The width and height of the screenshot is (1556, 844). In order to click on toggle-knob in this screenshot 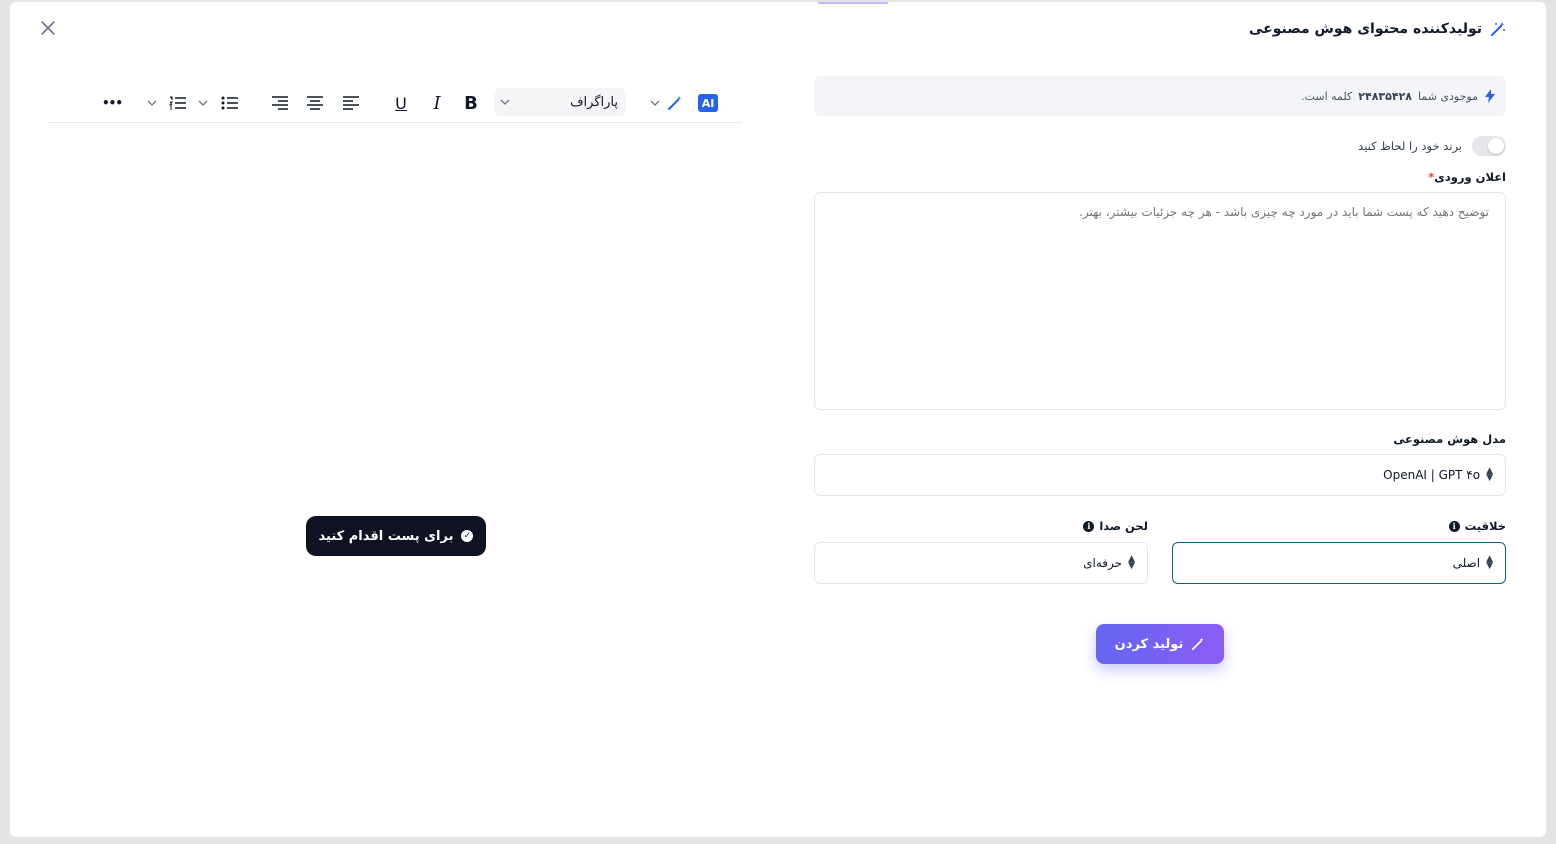, I will do `click(1496, 146)`.